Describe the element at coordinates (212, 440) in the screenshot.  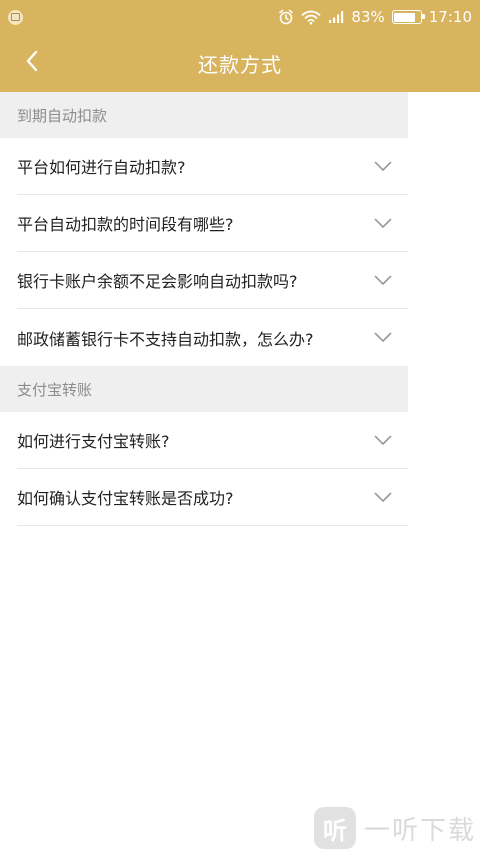
I see `faq-item: 如何进行支付宝转账?` at that location.